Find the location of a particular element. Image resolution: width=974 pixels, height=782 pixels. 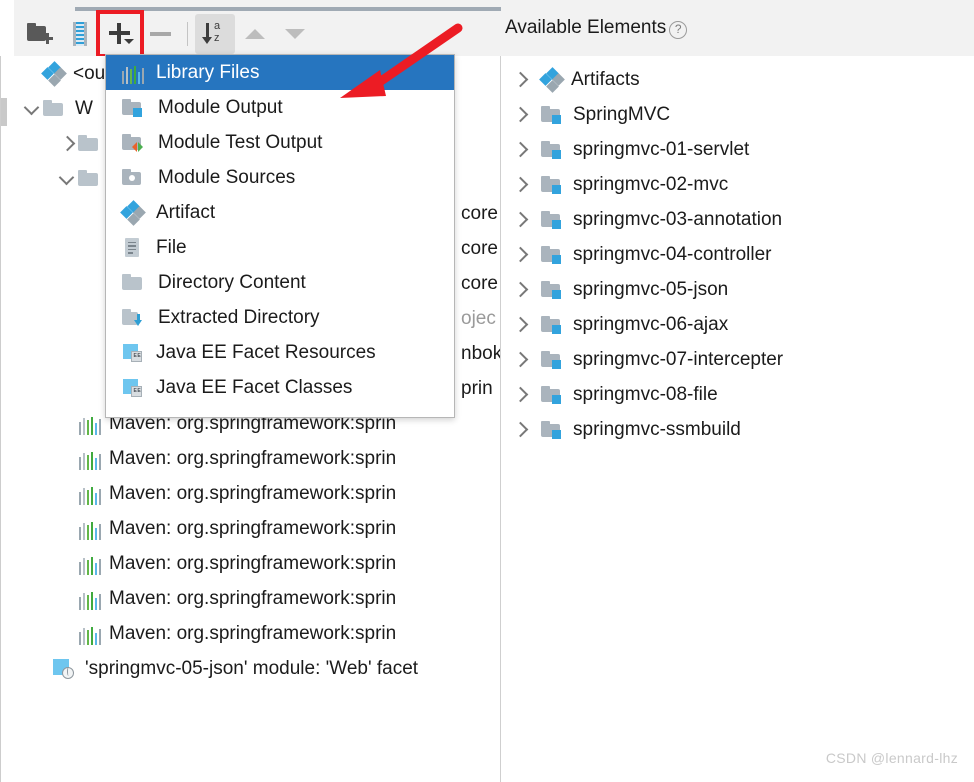

available-element-row: springmvc-06-ajax is located at coordinates (618, 324).